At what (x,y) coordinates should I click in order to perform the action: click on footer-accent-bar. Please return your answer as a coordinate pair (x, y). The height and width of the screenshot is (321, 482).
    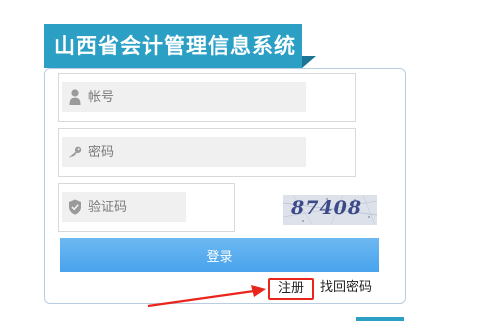
    Looking at the image, I should click on (380, 319).